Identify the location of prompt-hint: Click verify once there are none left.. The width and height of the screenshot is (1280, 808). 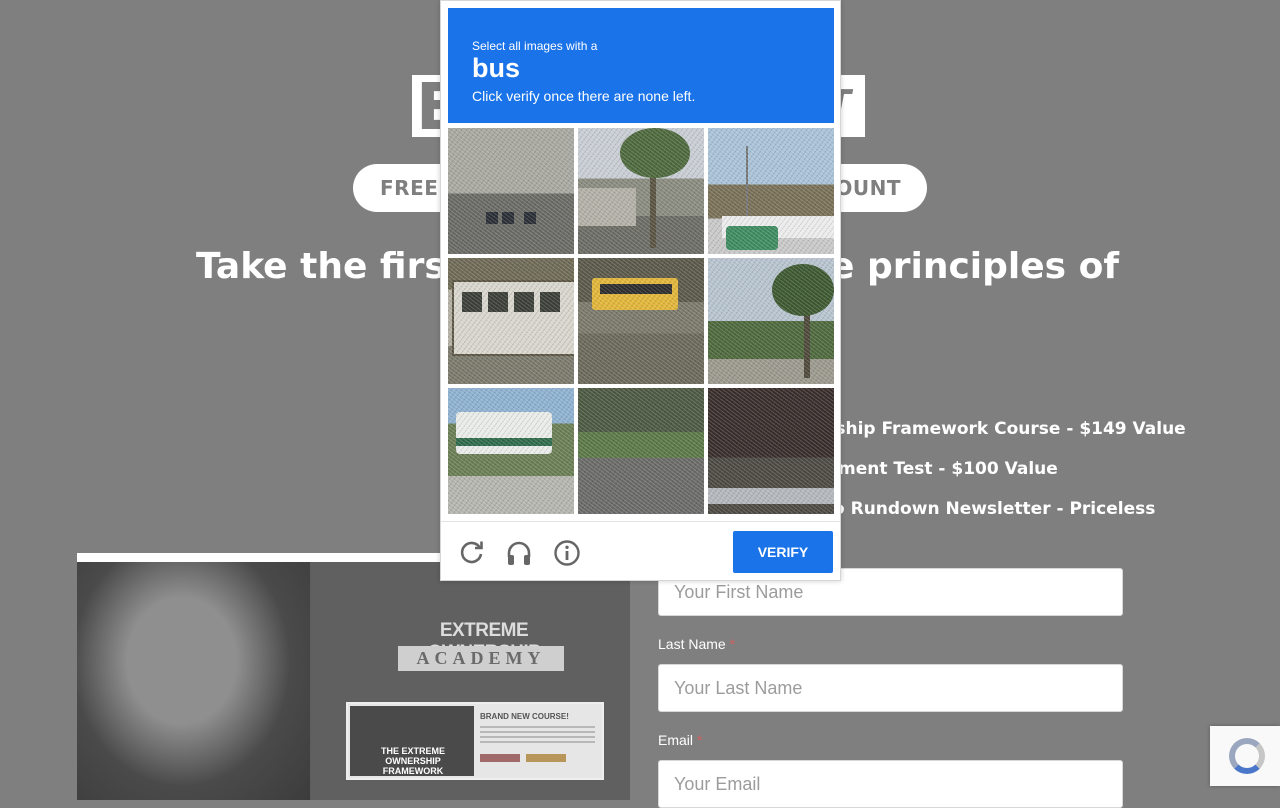
(584, 96).